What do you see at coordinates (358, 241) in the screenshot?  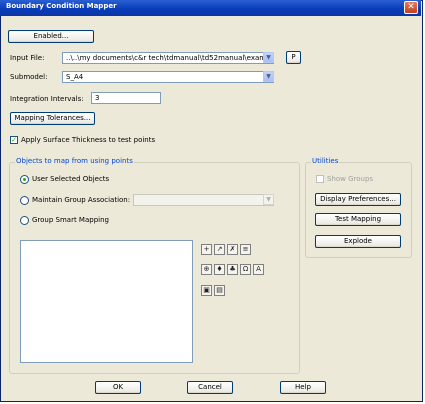 I see `explode-button: Explode` at bounding box center [358, 241].